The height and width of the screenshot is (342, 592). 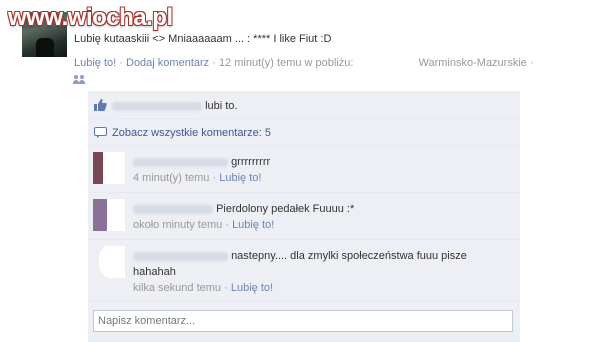 I want to click on comment-input, so click(x=303, y=321).